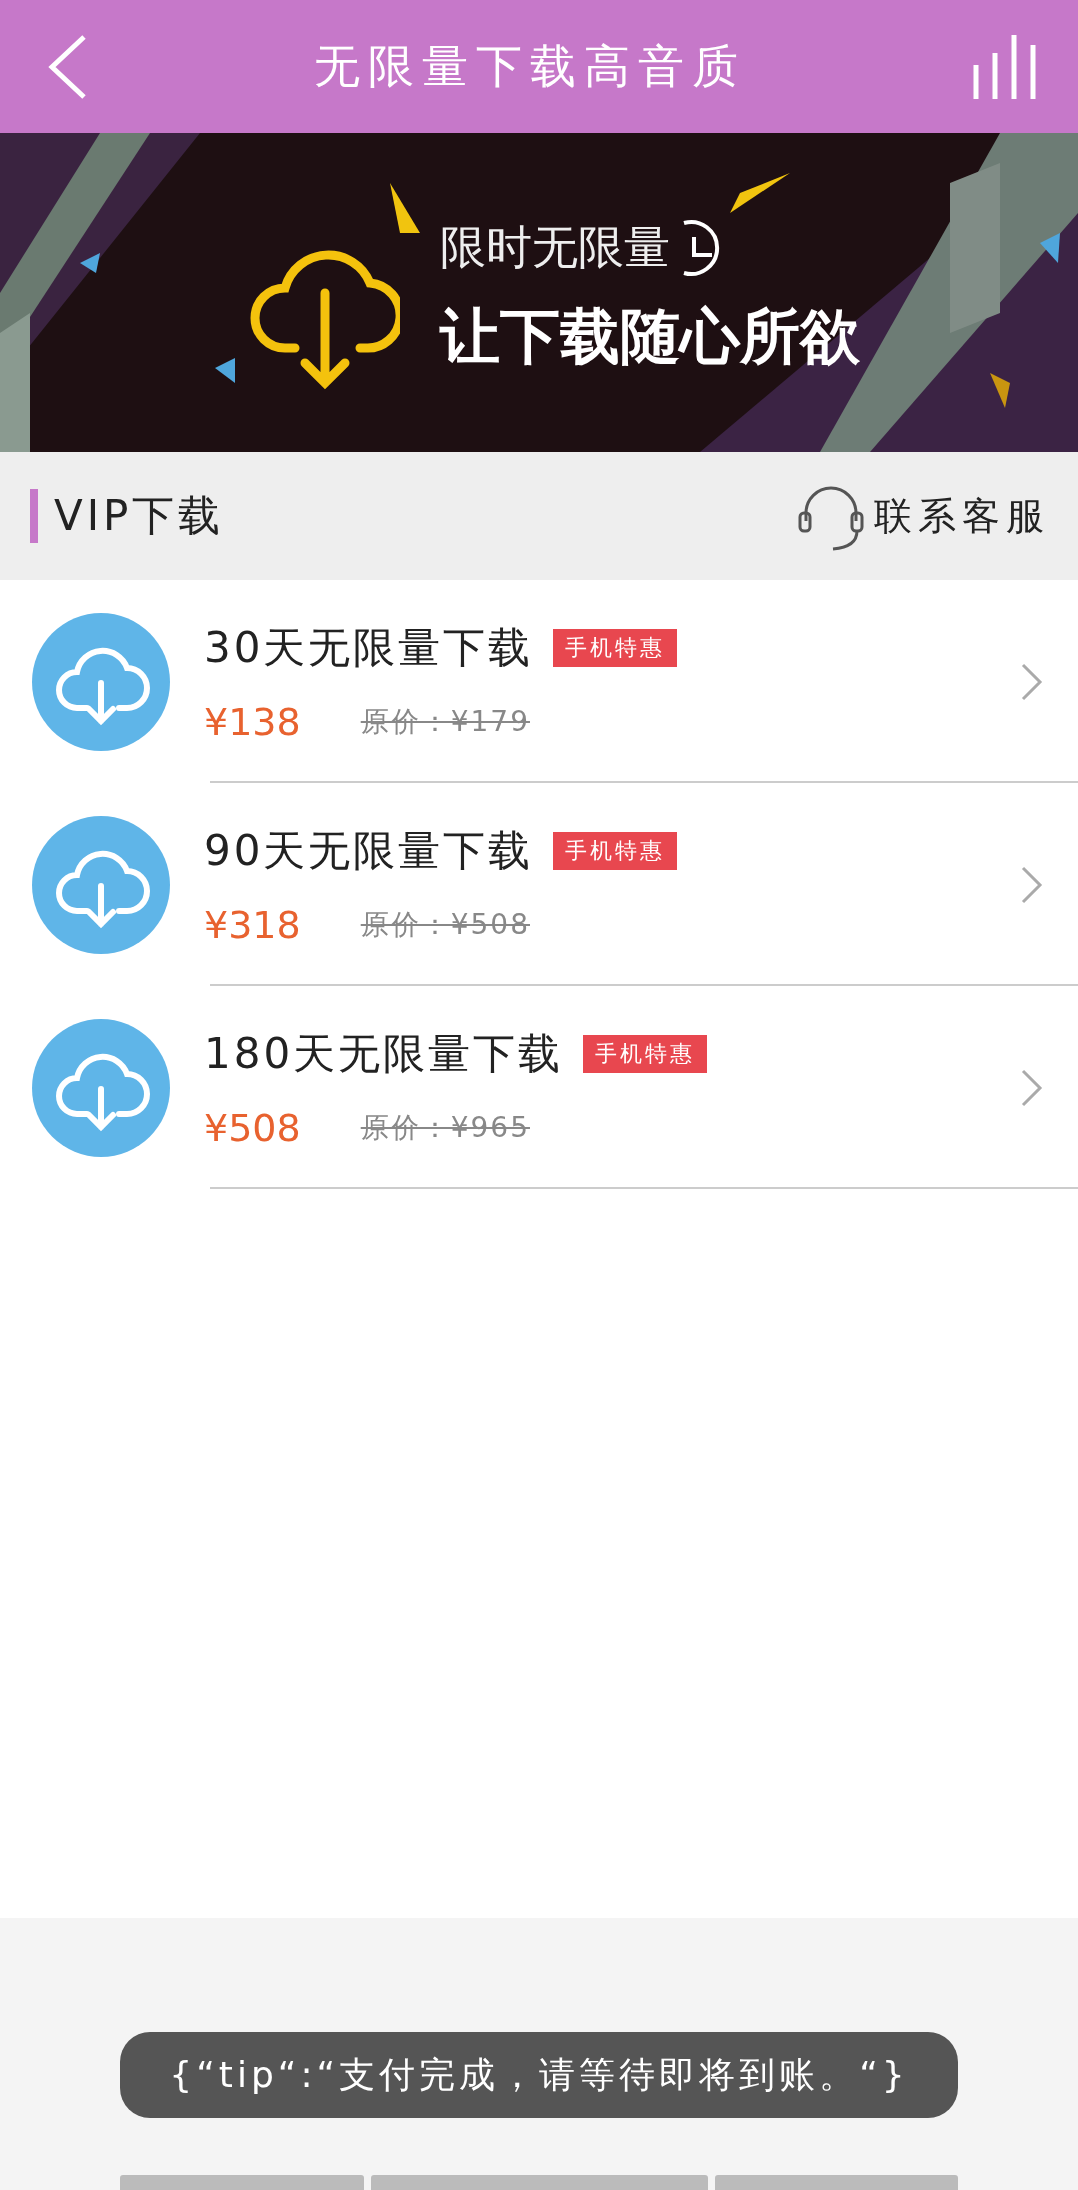 Image resolution: width=1078 pixels, height=2190 pixels. Describe the element at coordinates (923, 516) in the screenshot. I see `customer-service-button: 联系客服` at that location.